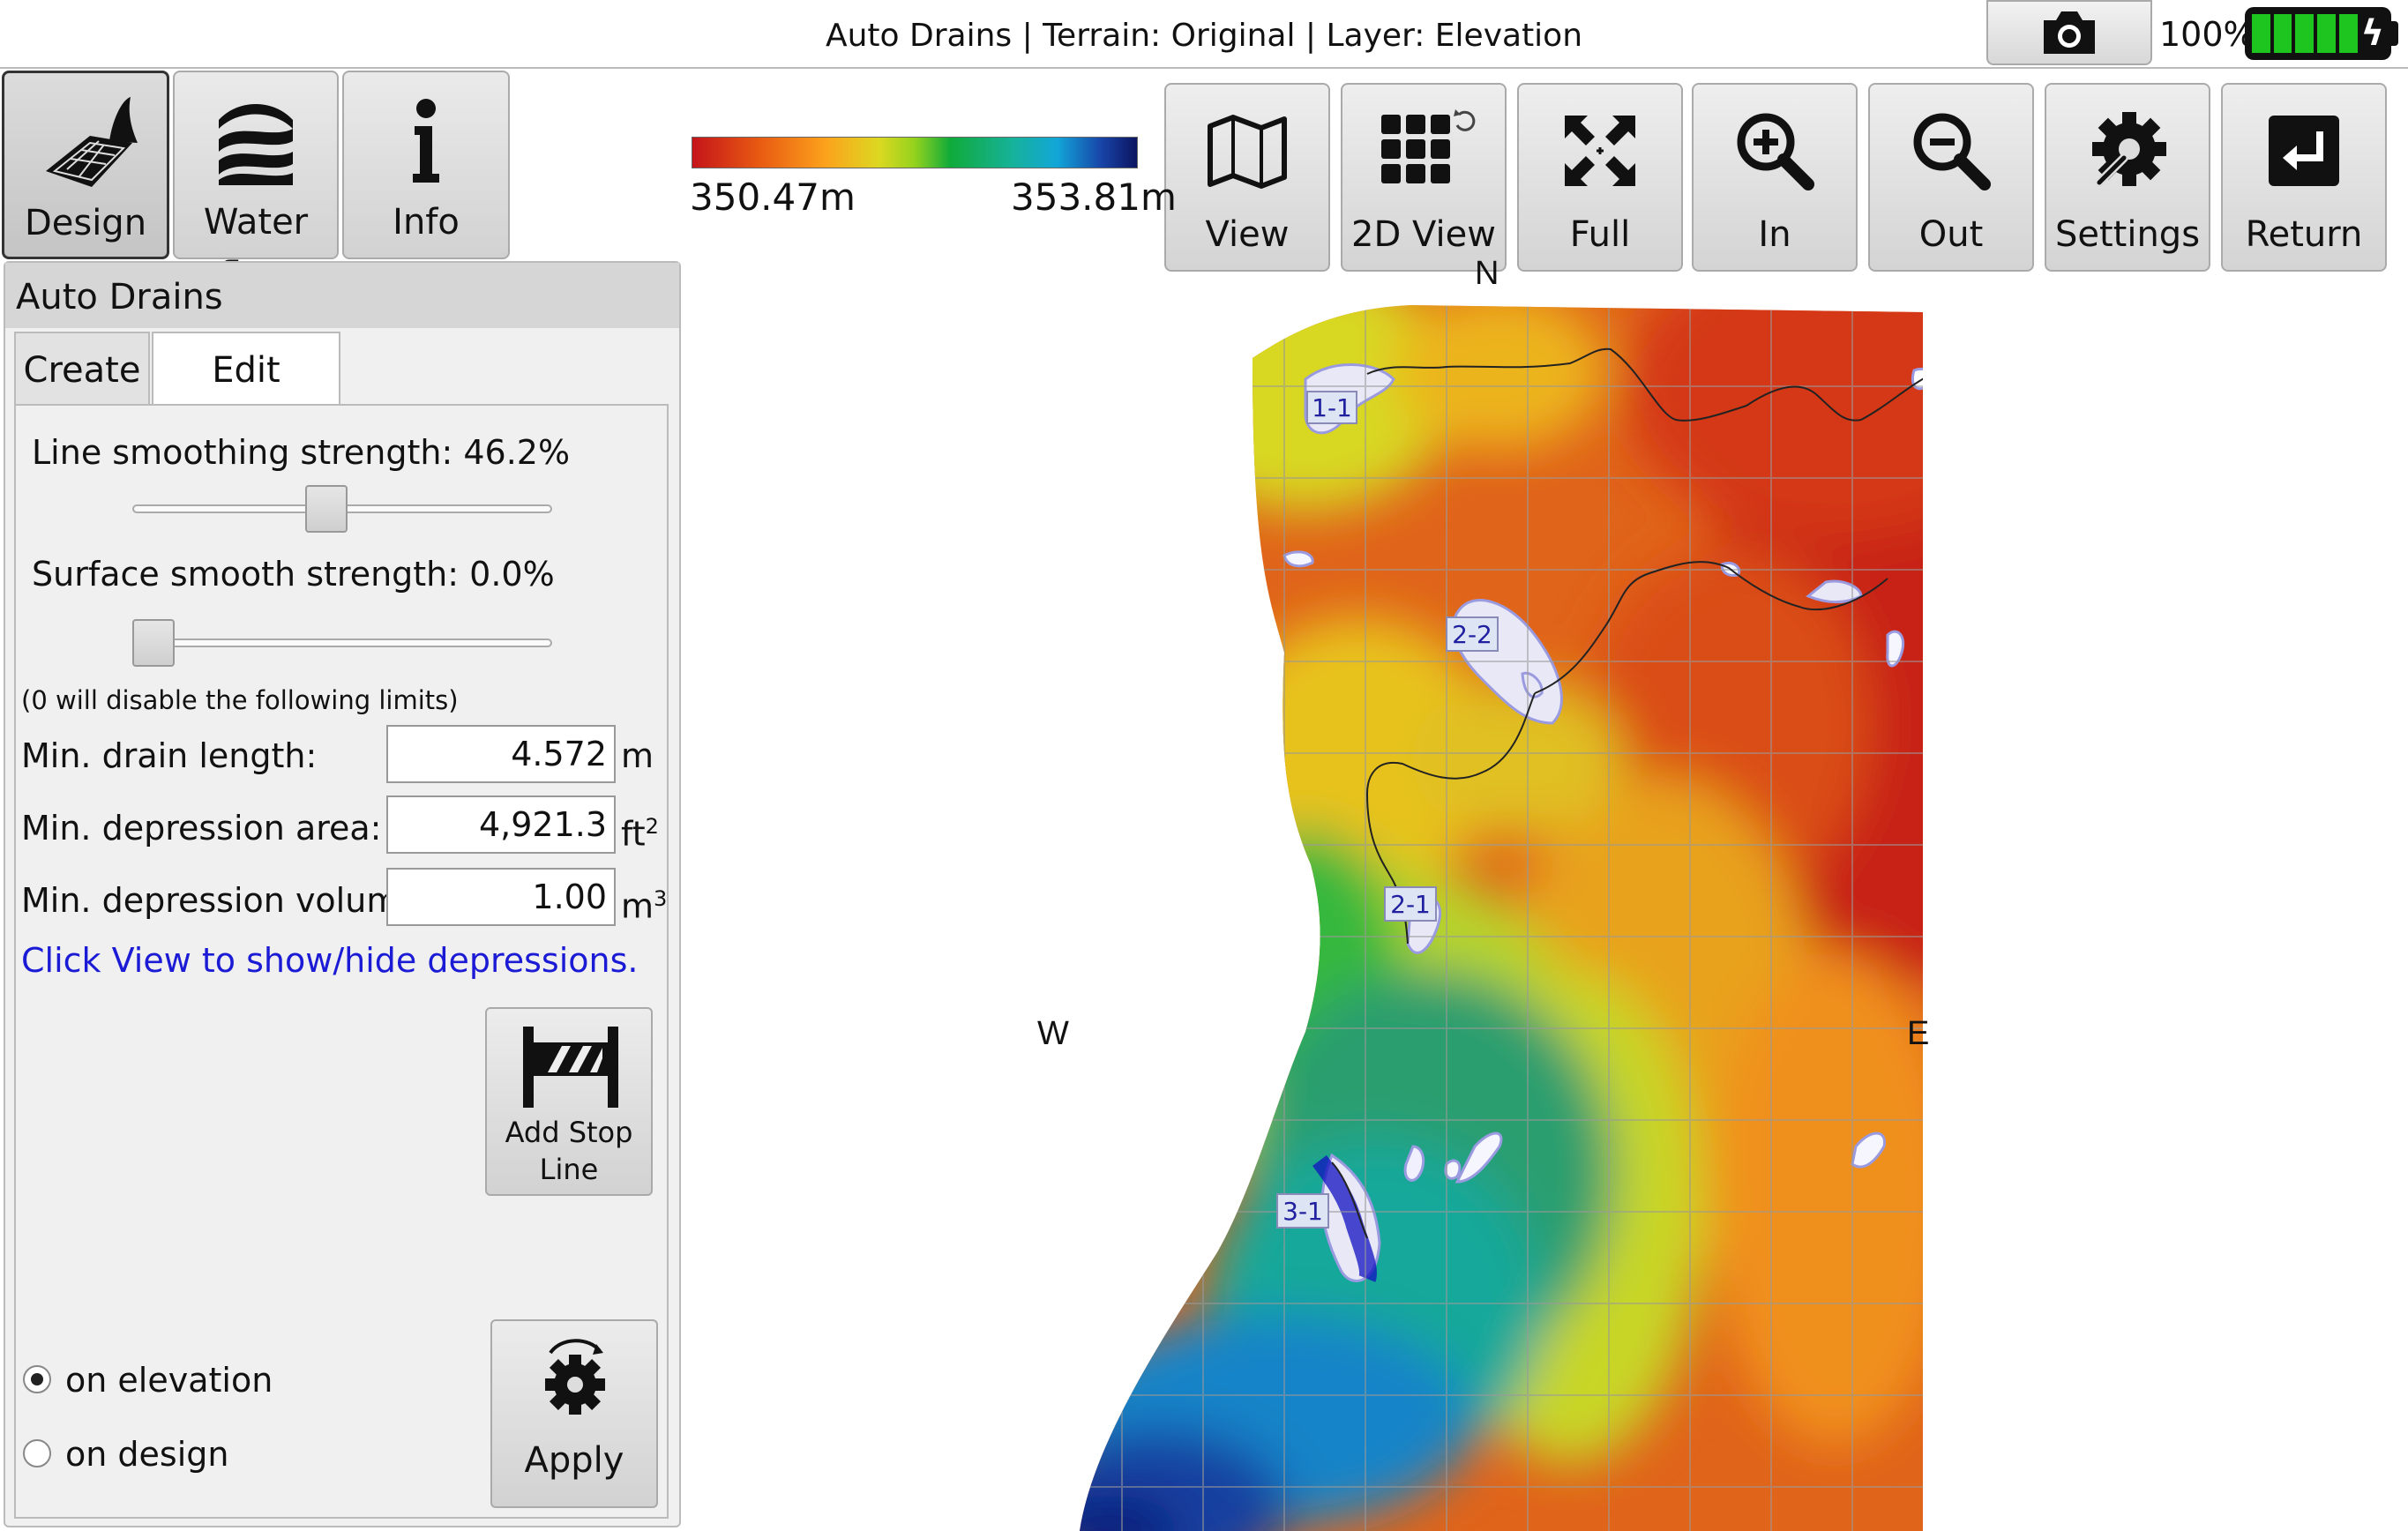 Image resolution: width=2408 pixels, height=1531 pixels. What do you see at coordinates (569, 1170) in the screenshot?
I see `add-stop-line-label-2: Line` at bounding box center [569, 1170].